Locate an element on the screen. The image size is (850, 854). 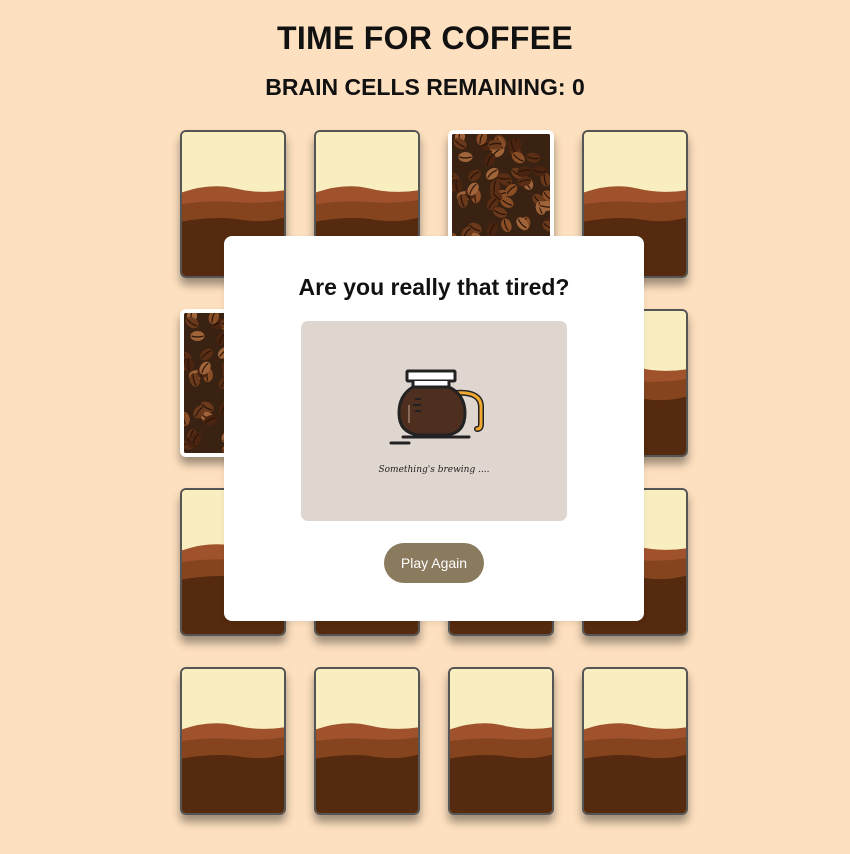
coffee-pot-icon is located at coordinates (436, 407).